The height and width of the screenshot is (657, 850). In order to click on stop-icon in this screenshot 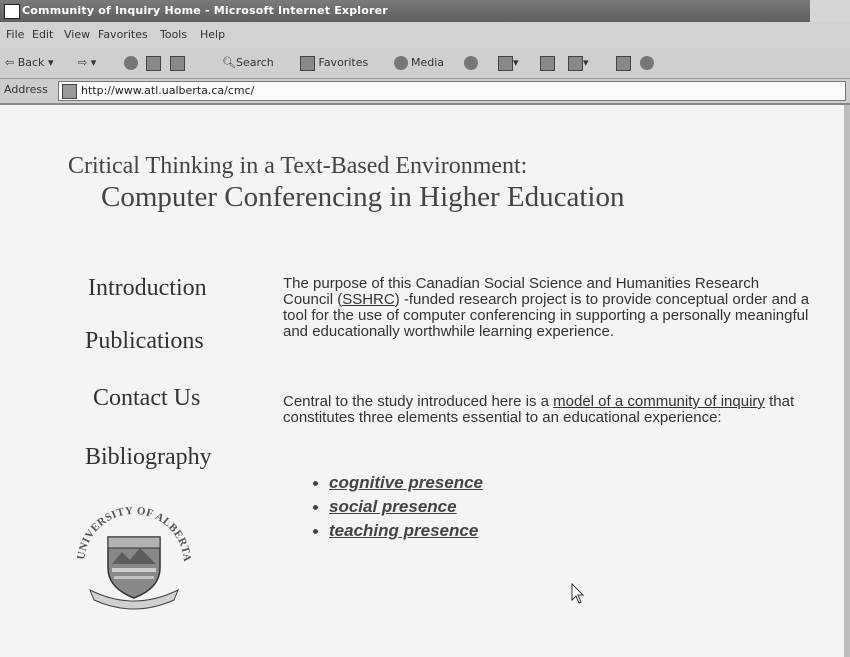, I will do `click(131, 63)`.